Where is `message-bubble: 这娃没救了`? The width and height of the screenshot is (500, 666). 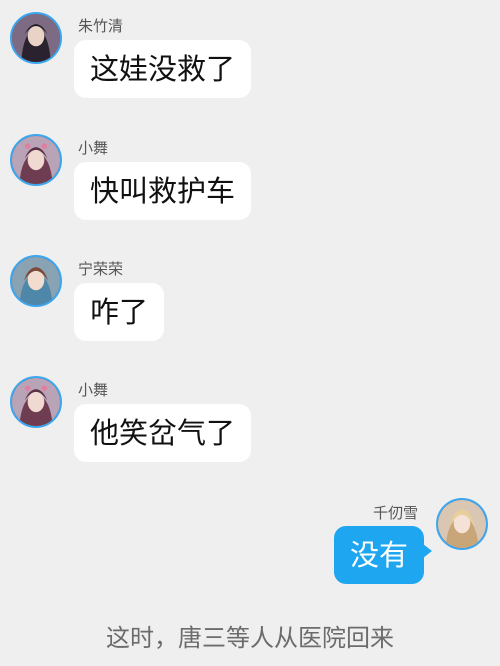
message-bubble: 这娃没救了 is located at coordinates (163, 69).